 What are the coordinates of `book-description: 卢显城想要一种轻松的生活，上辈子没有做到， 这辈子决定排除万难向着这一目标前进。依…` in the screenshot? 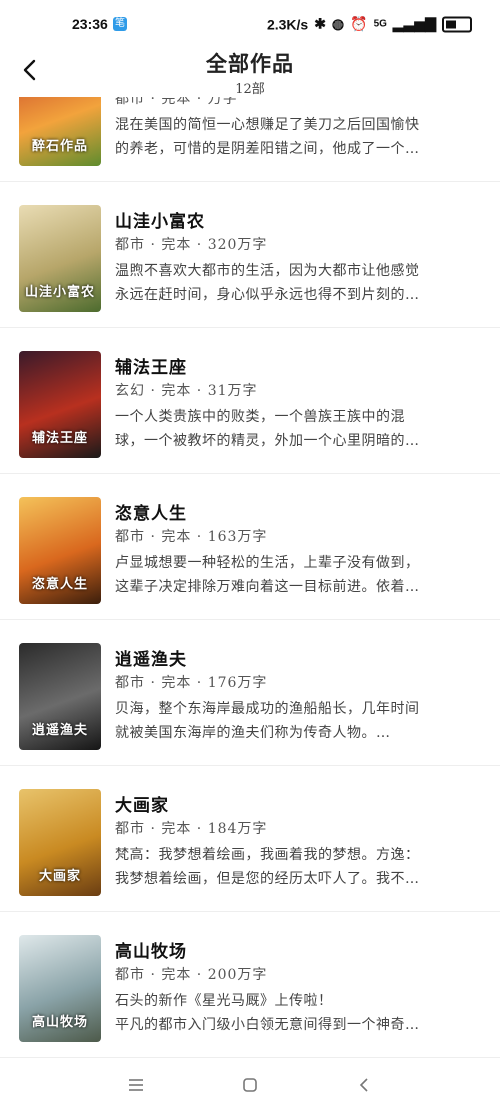 It's located at (295, 575).